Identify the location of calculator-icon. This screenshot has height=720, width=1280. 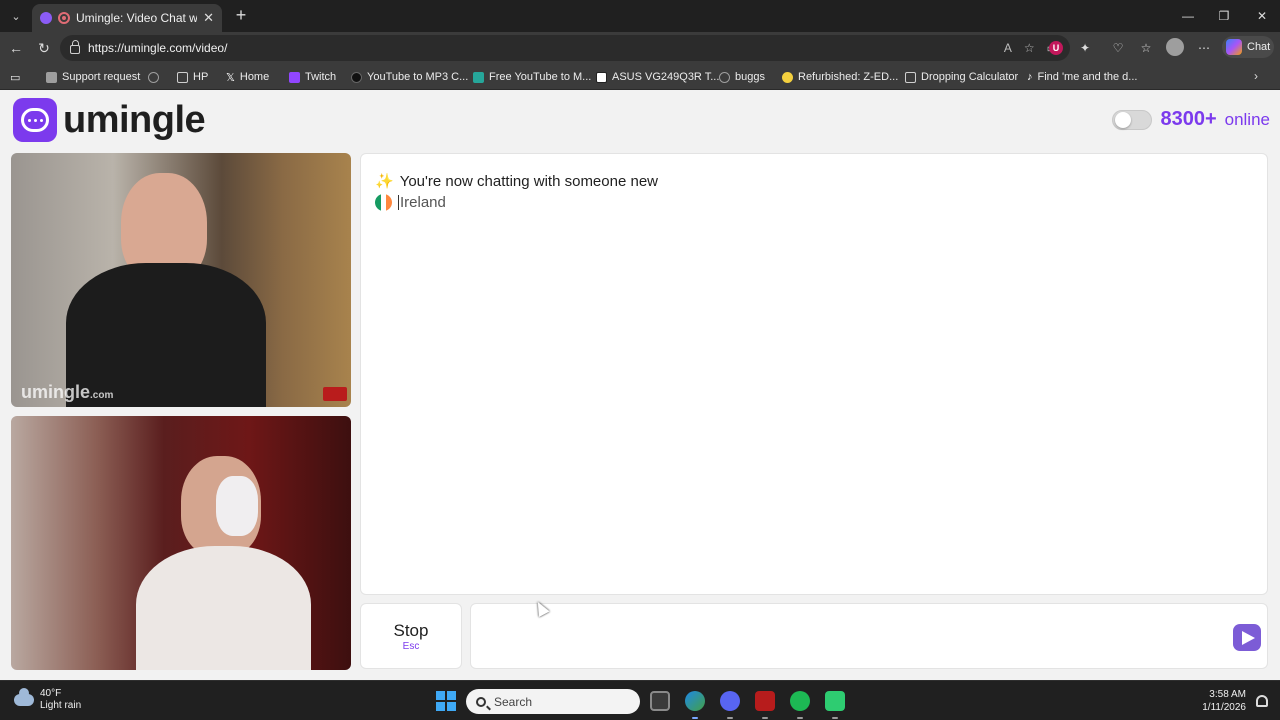
(910, 77).